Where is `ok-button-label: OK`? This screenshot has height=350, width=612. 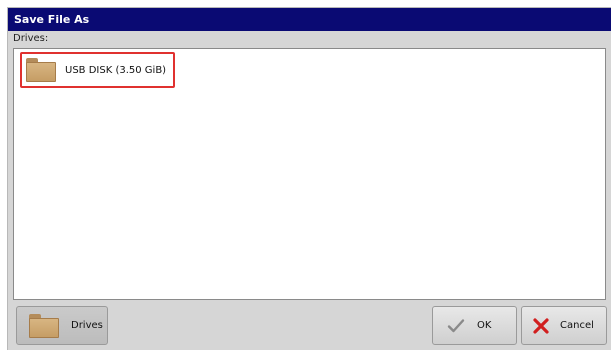
ok-button-label: OK is located at coordinates (484, 325).